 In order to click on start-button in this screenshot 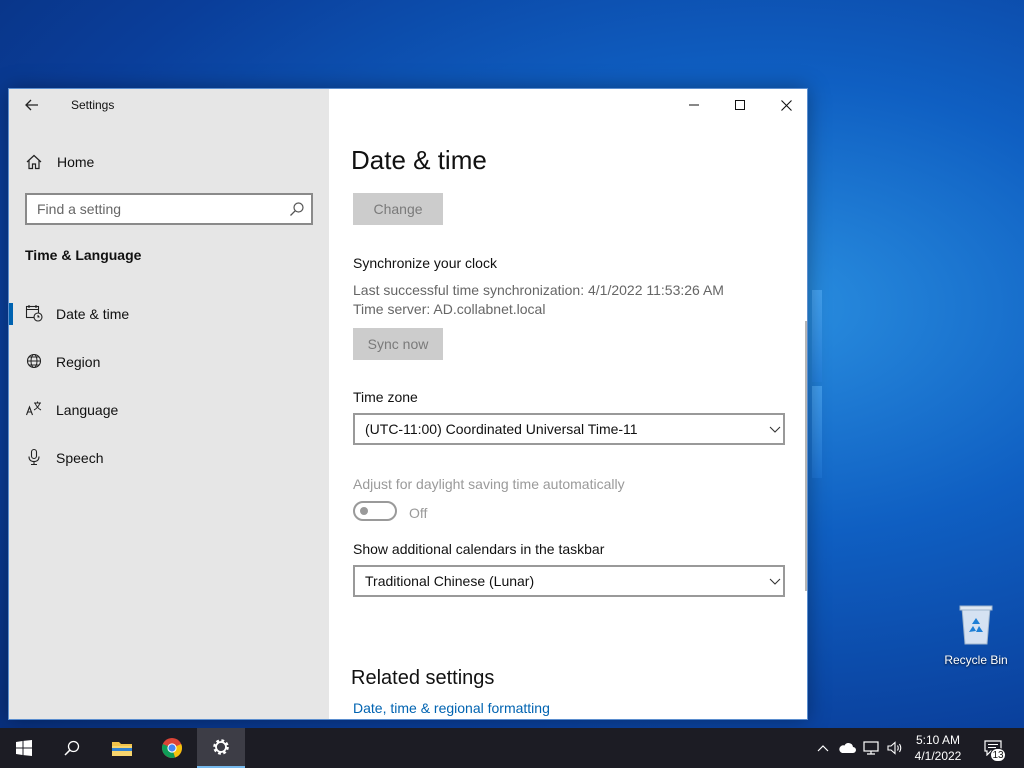, I will do `click(24, 748)`.